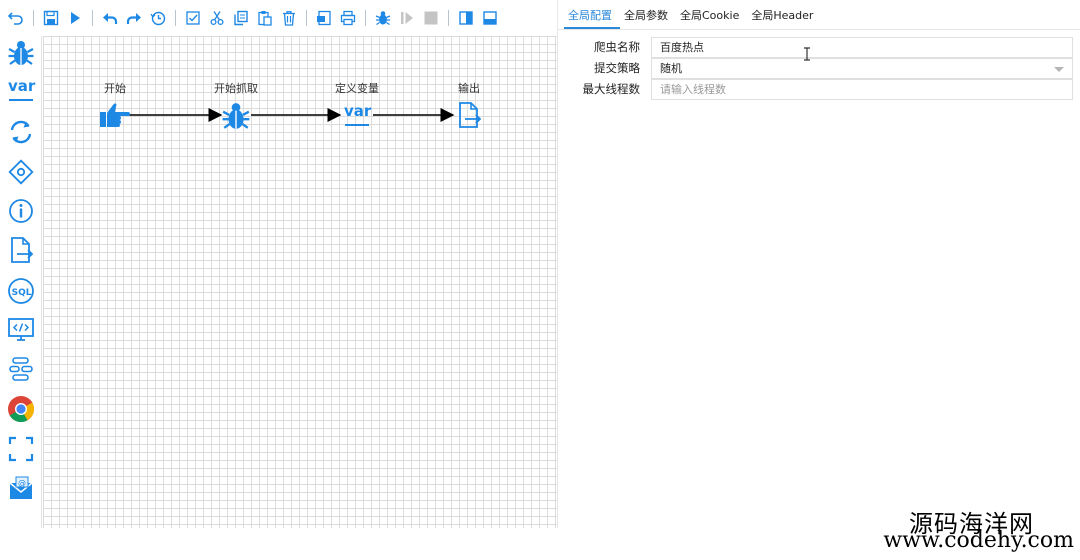 The image size is (1080, 560). Describe the element at coordinates (324, 18) in the screenshot. I see `import-icon` at that location.